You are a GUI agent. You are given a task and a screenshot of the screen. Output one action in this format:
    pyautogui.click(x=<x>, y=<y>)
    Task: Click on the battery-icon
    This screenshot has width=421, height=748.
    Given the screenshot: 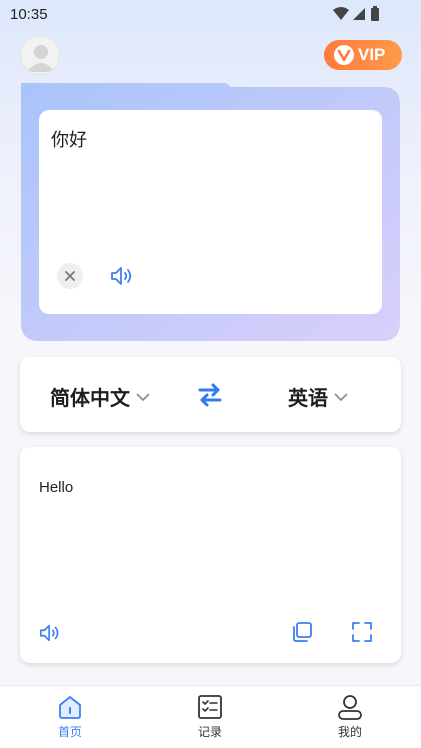 What is the action you would take?
    pyautogui.click(x=375, y=14)
    